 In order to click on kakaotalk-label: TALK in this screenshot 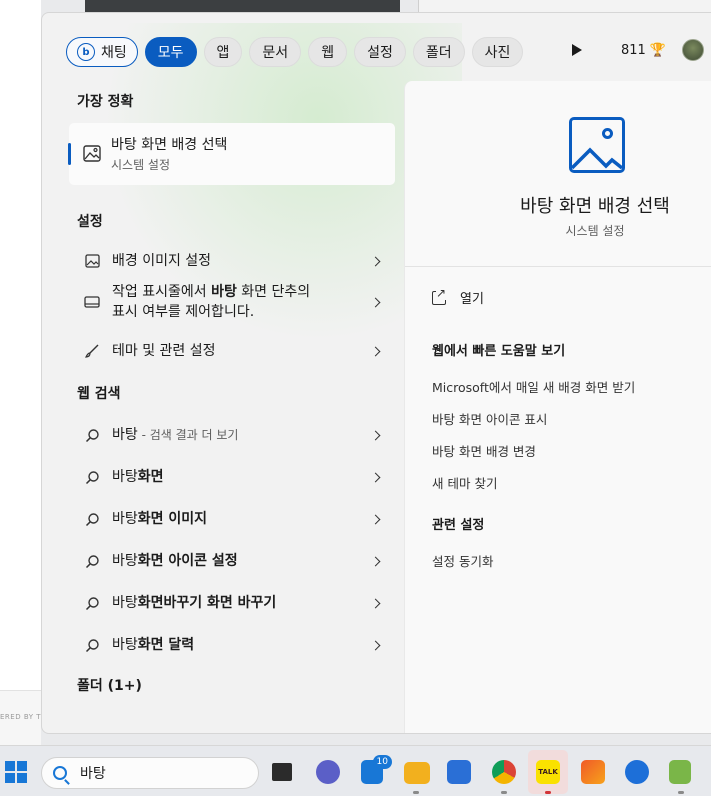, I will do `click(548, 772)`.